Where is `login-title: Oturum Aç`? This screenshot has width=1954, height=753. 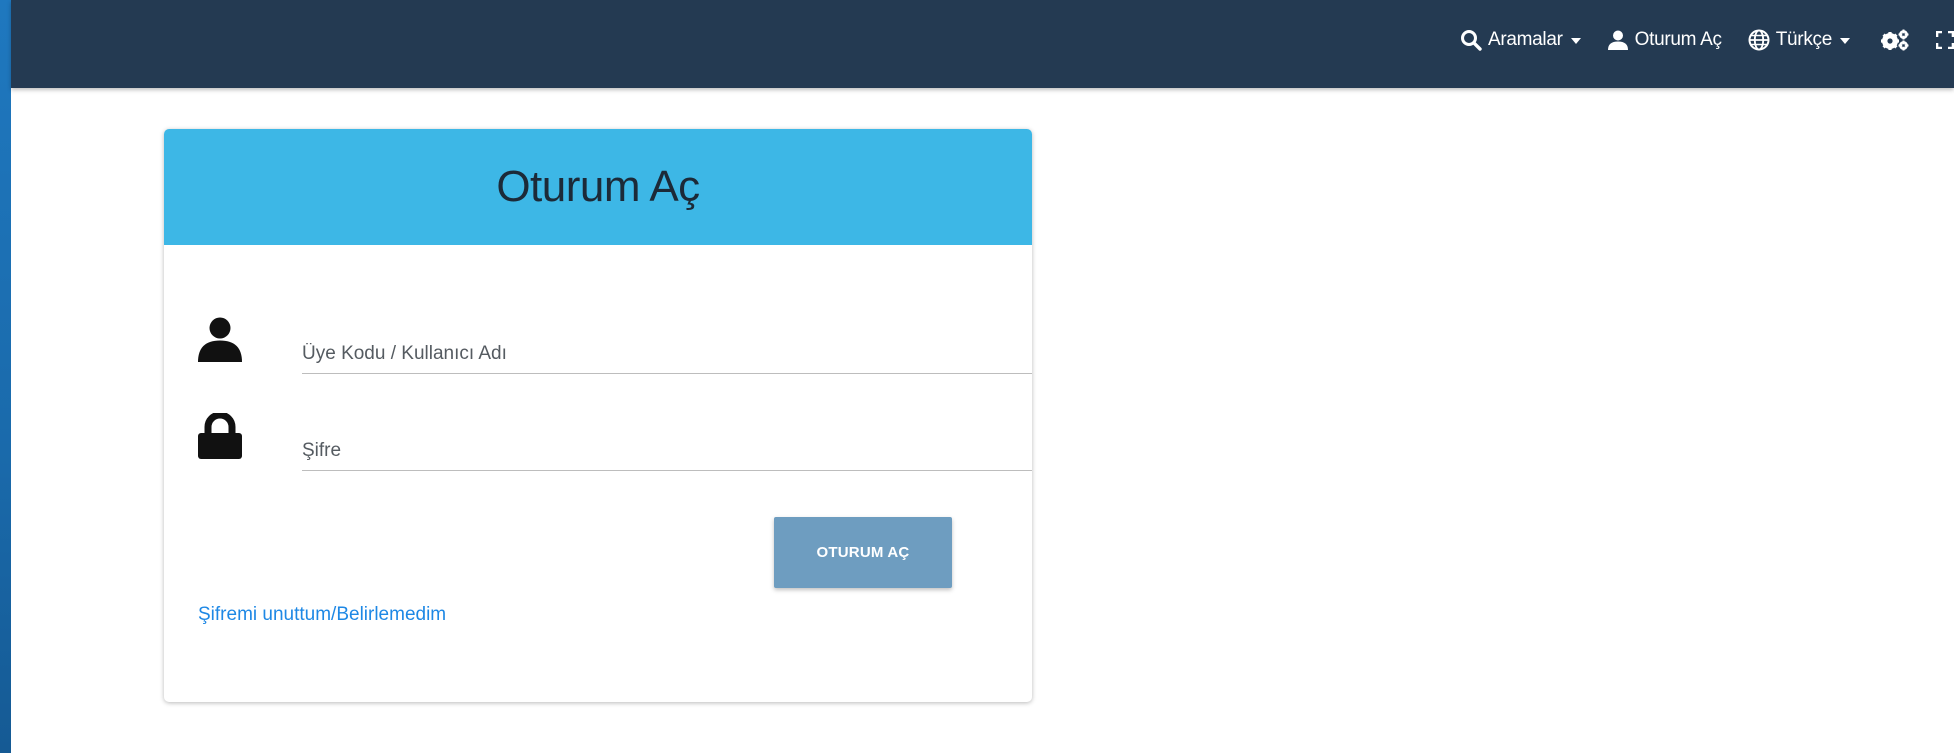
login-title: Oturum Aç is located at coordinates (598, 186).